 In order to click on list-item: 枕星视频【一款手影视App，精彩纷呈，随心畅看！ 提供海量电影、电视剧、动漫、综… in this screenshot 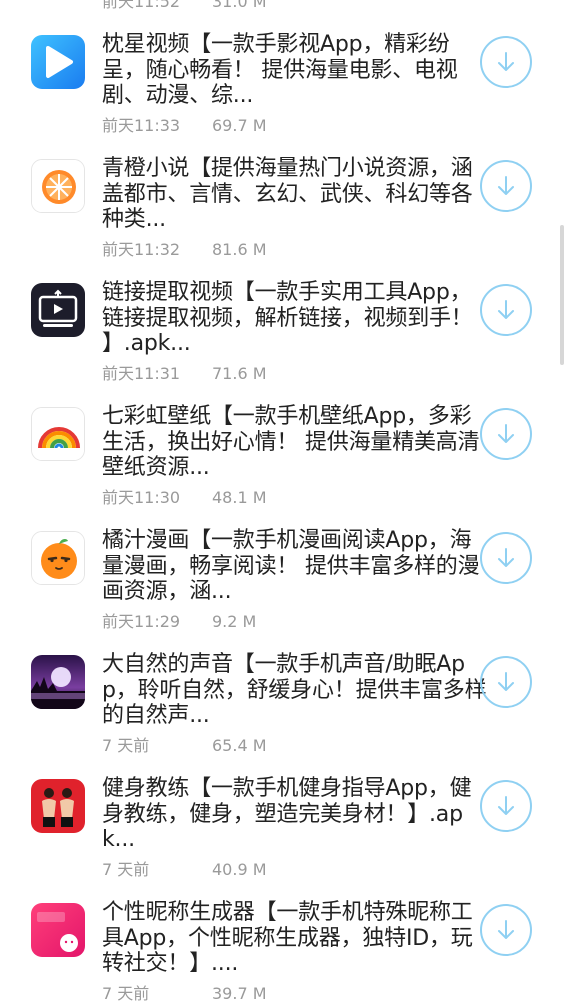, I will do `click(282, 67)`.